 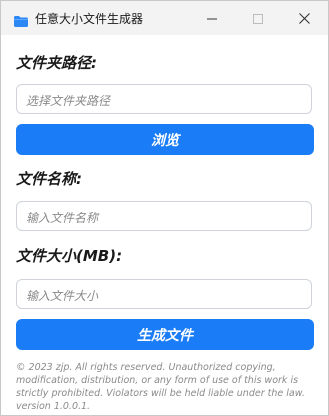 I want to click on minimize-button, so click(x=212, y=18).